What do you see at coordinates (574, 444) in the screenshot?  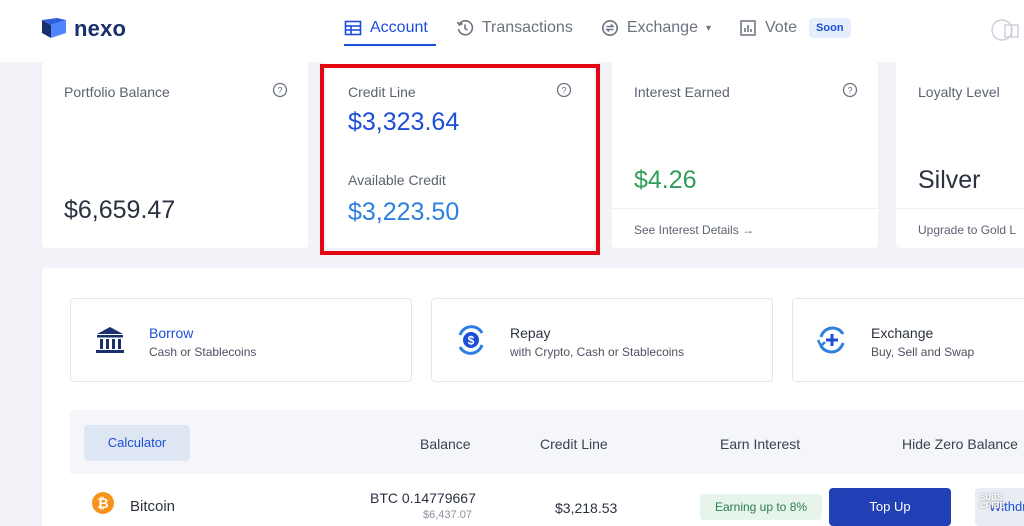 I see `column-header-credit-line: Credit Line` at bounding box center [574, 444].